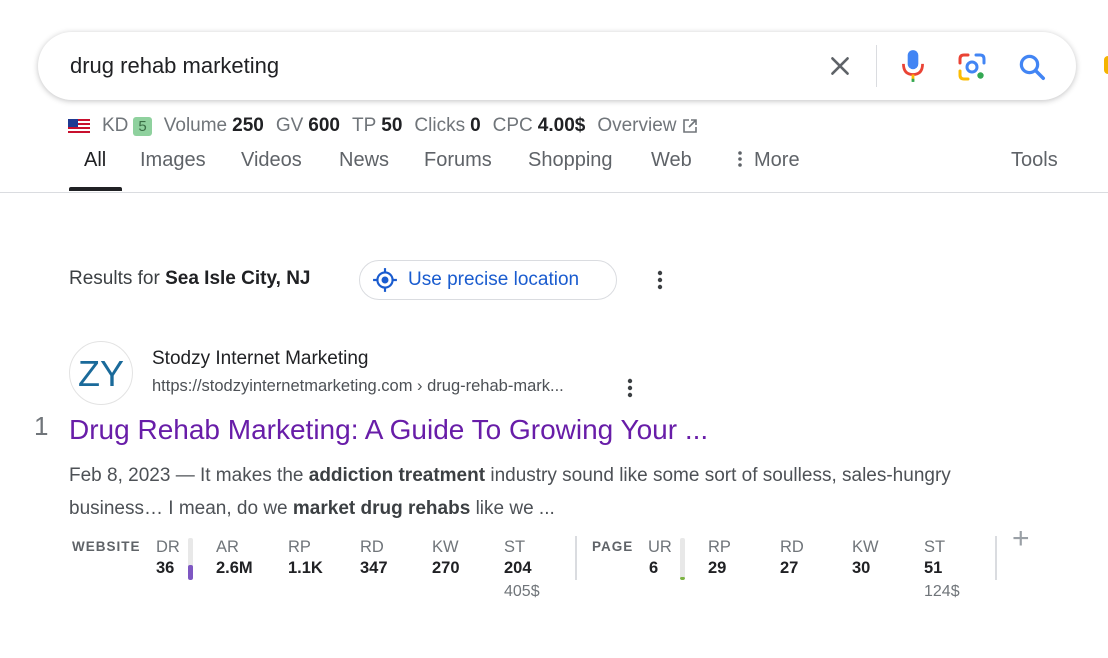  What do you see at coordinates (385, 280) in the screenshot?
I see `location-target-icon` at bounding box center [385, 280].